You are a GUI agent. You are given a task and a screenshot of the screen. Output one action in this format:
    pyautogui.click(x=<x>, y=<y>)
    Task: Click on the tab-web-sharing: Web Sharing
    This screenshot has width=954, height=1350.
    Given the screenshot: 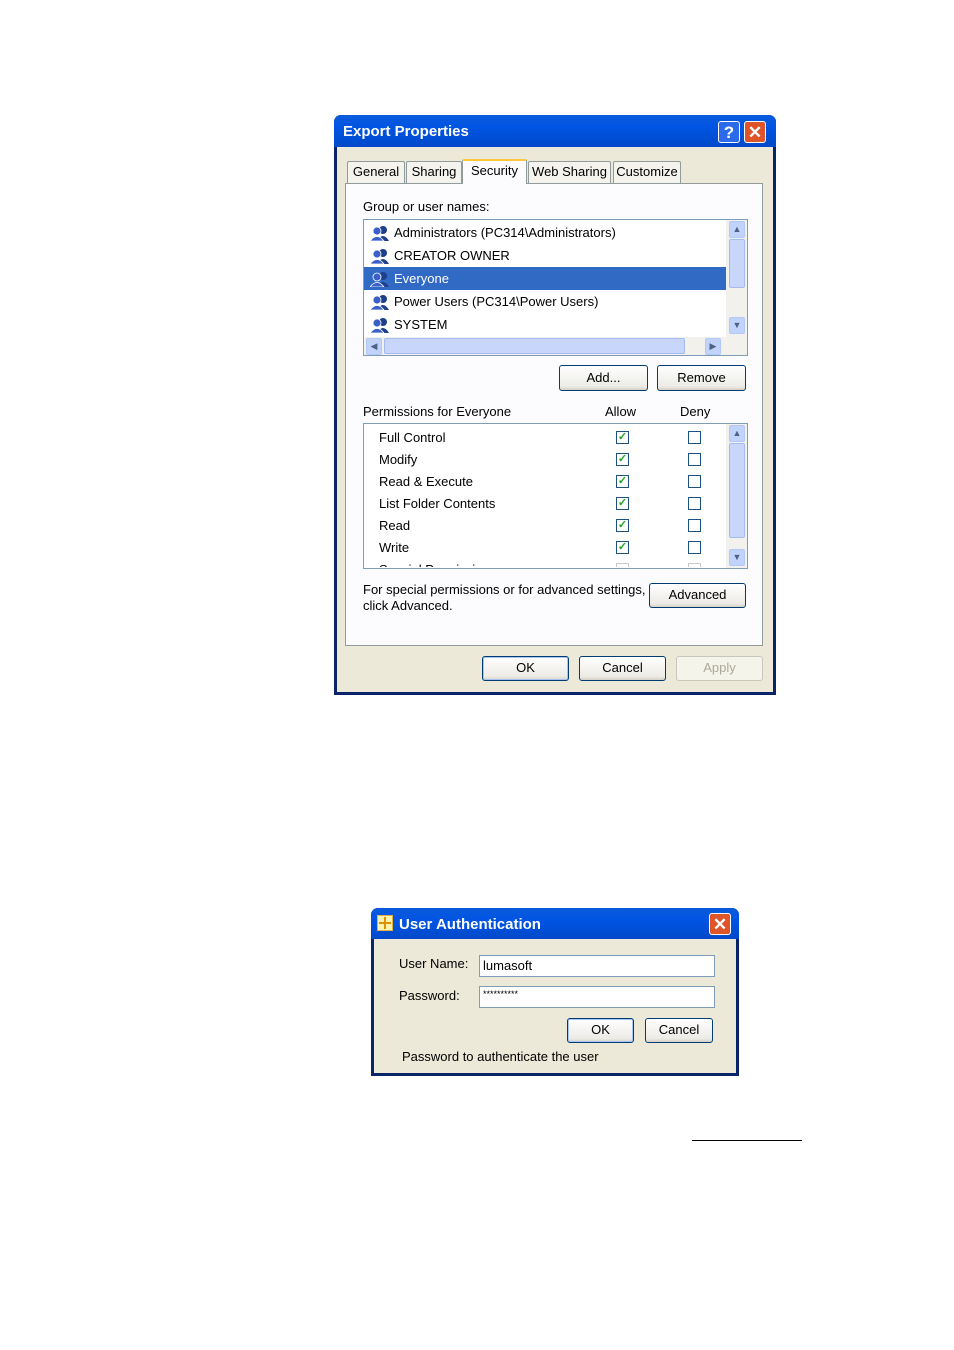 What is the action you would take?
    pyautogui.click(x=569, y=172)
    